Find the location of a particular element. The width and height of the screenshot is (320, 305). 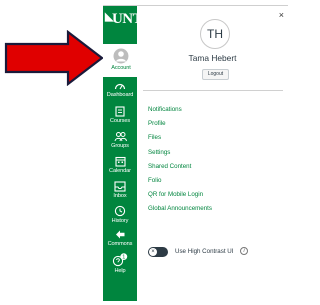

link-profile: Profile is located at coordinates (215, 127).